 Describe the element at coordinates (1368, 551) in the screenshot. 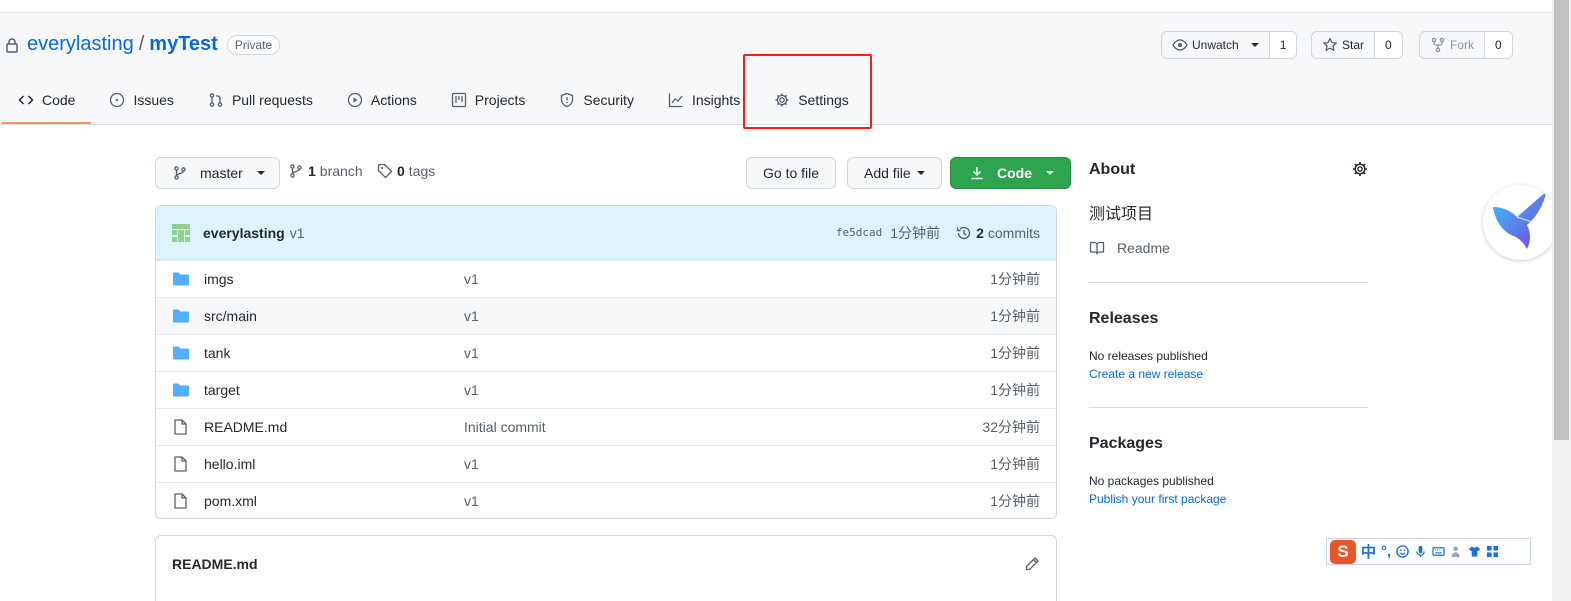

I see `ime-mode-toggle: 中` at that location.